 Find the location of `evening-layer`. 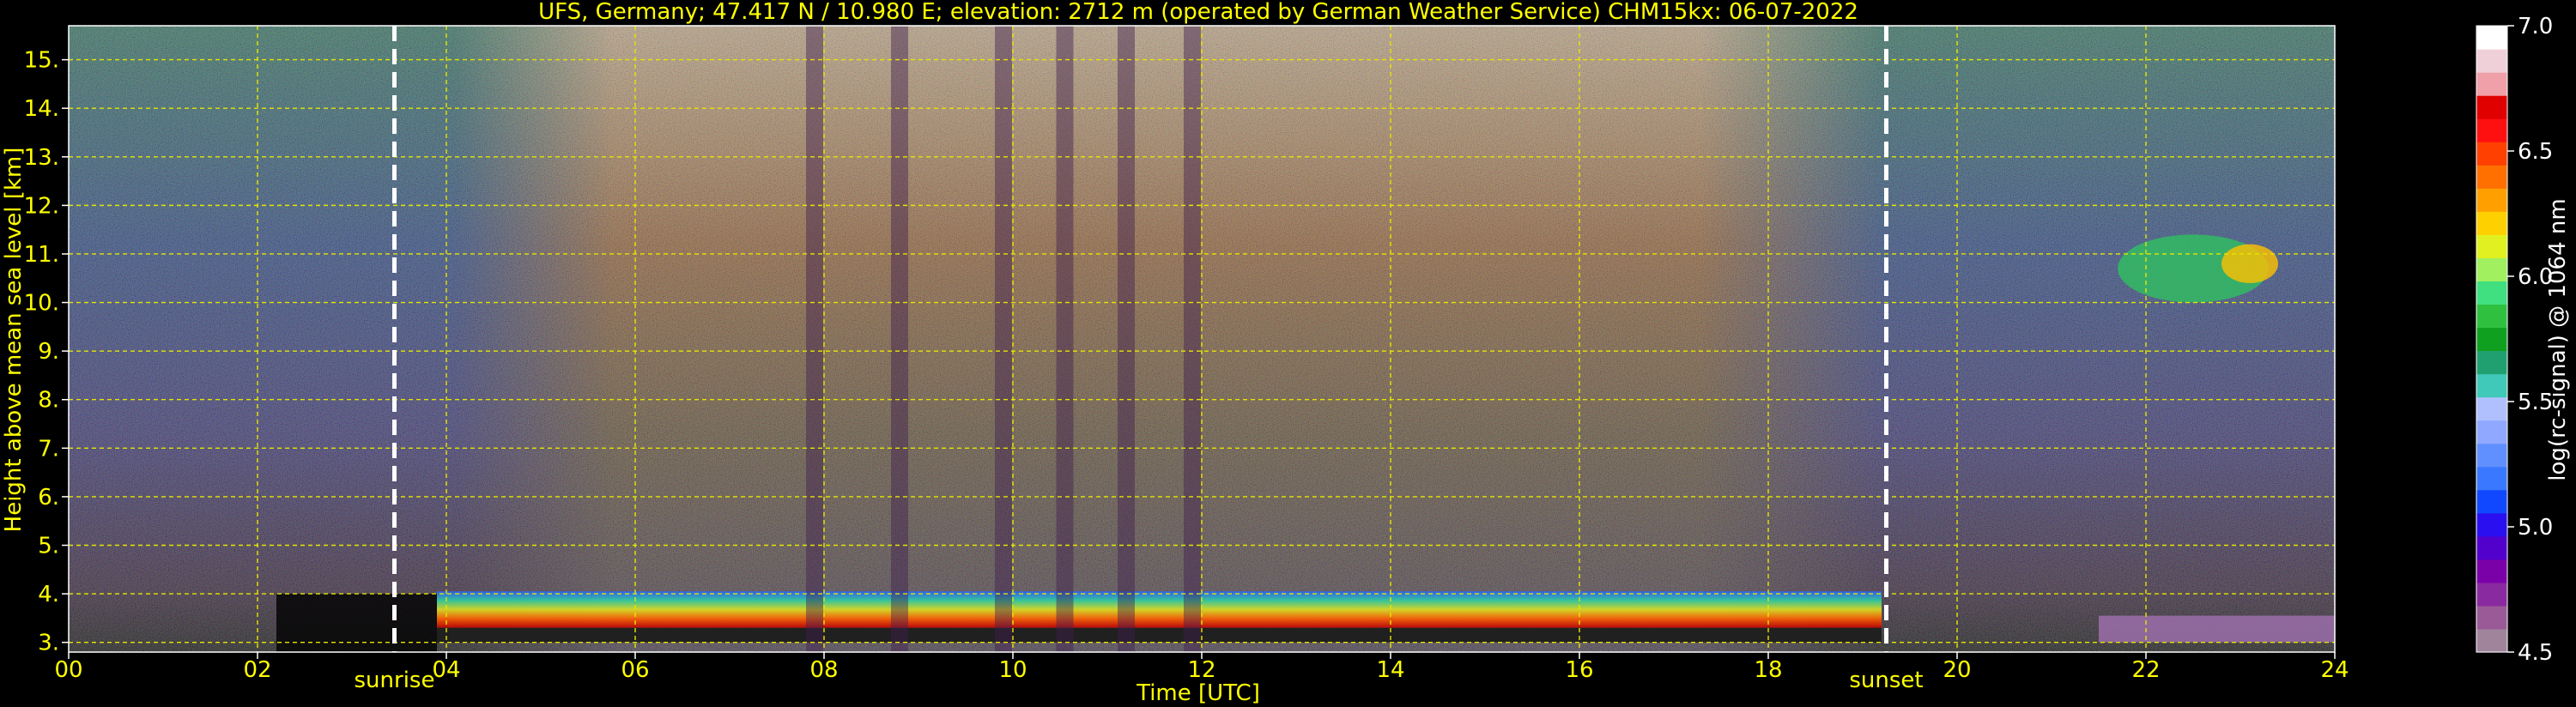

evening-layer is located at coordinates (2217, 629).